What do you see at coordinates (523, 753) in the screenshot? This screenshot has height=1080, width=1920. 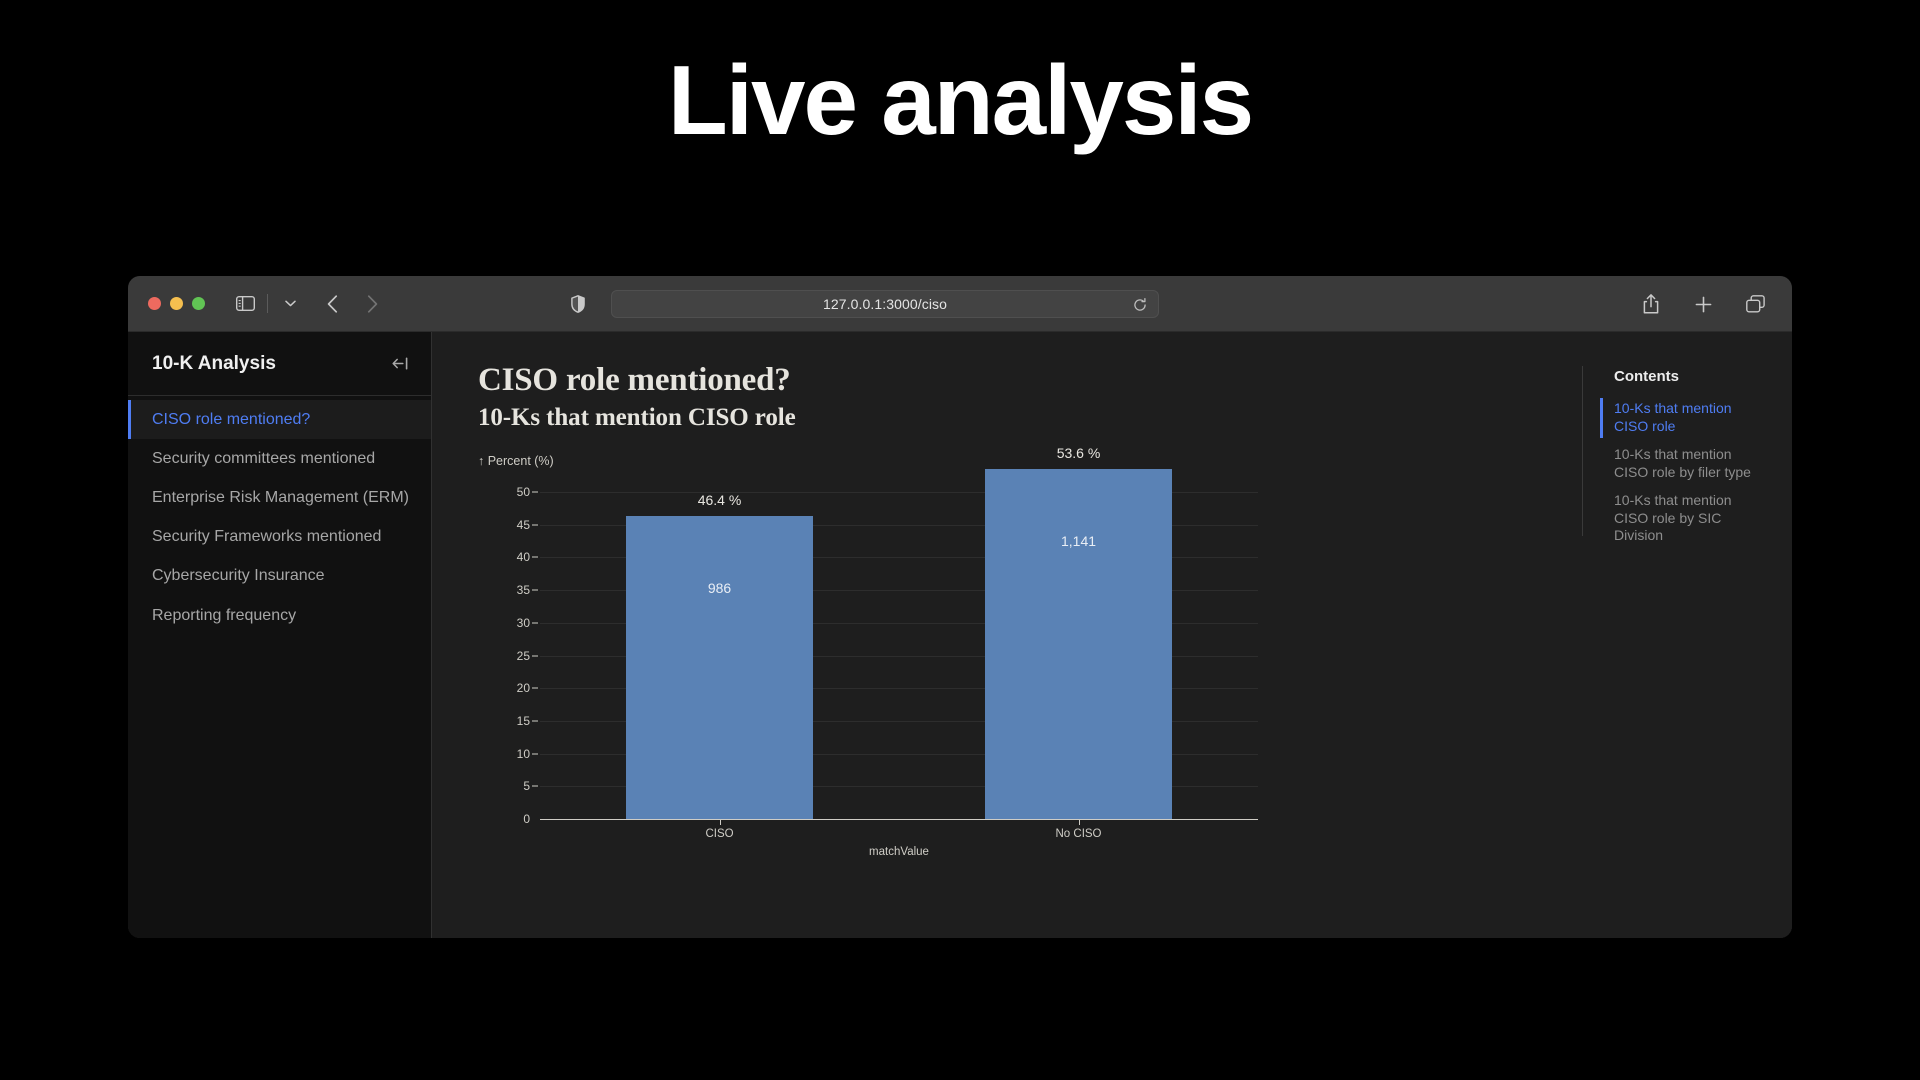 I see `y-tick-label: 10` at bounding box center [523, 753].